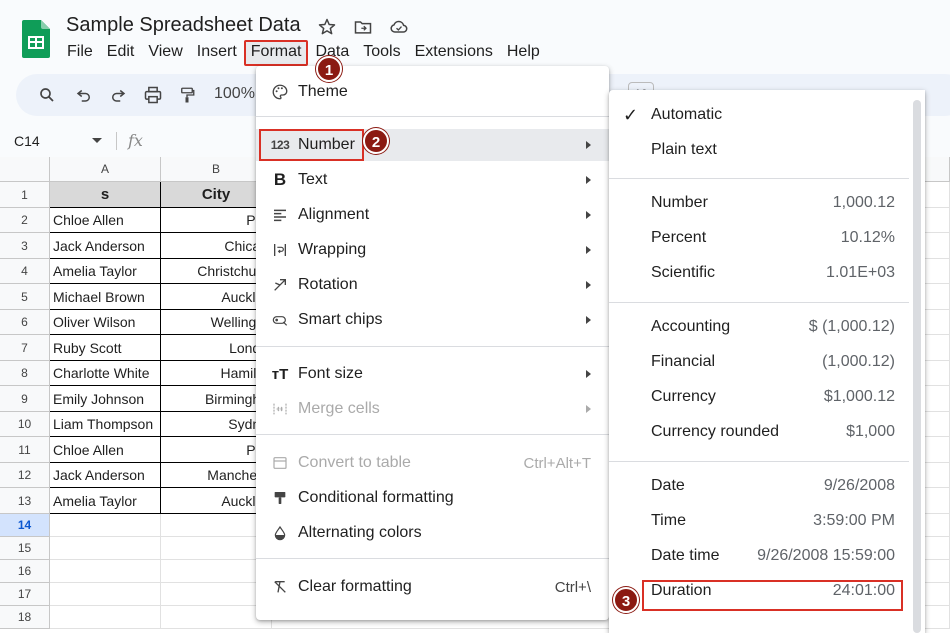 The width and height of the screenshot is (950, 633). What do you see at coordinates (339, 408) in the screenshot?
I see `menu-item-label: Merge cells` at bounding box center [339, 408].